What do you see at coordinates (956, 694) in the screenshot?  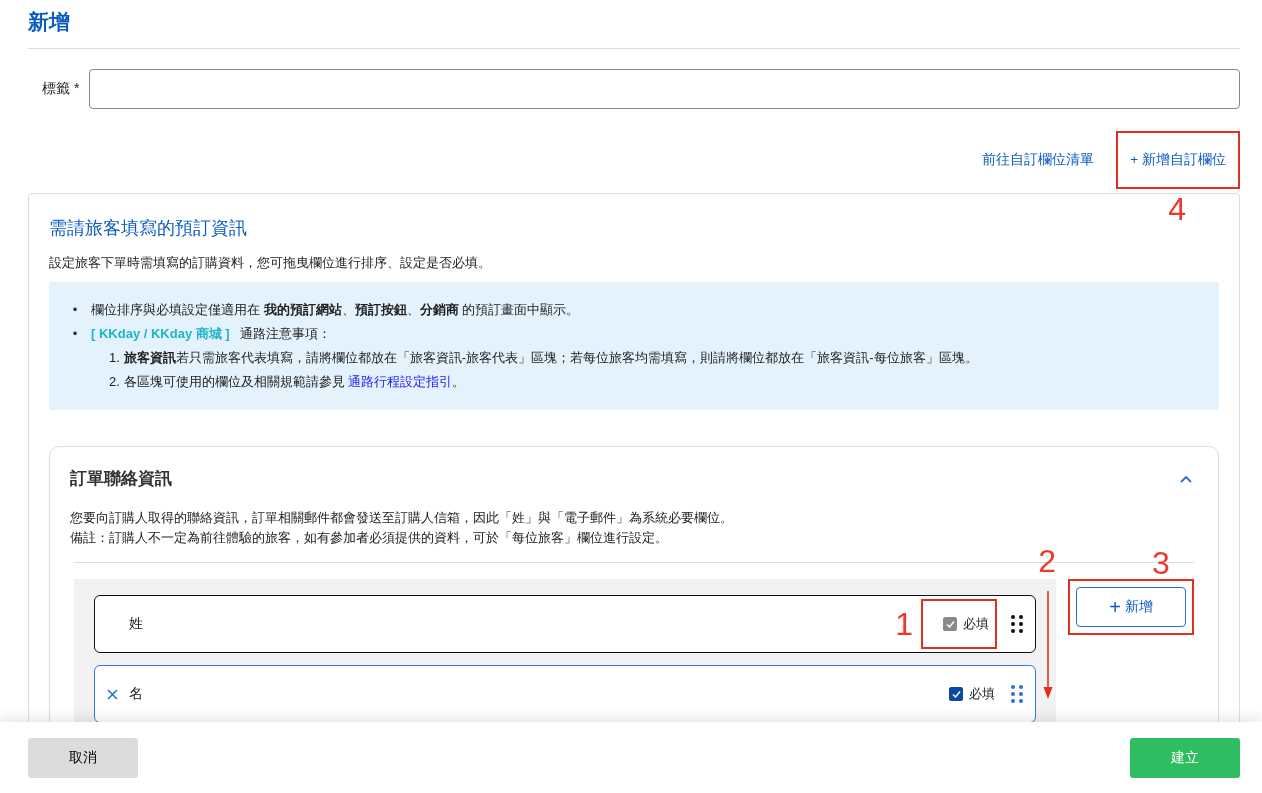 I see `checkbox` at bounding box center [956, 694].